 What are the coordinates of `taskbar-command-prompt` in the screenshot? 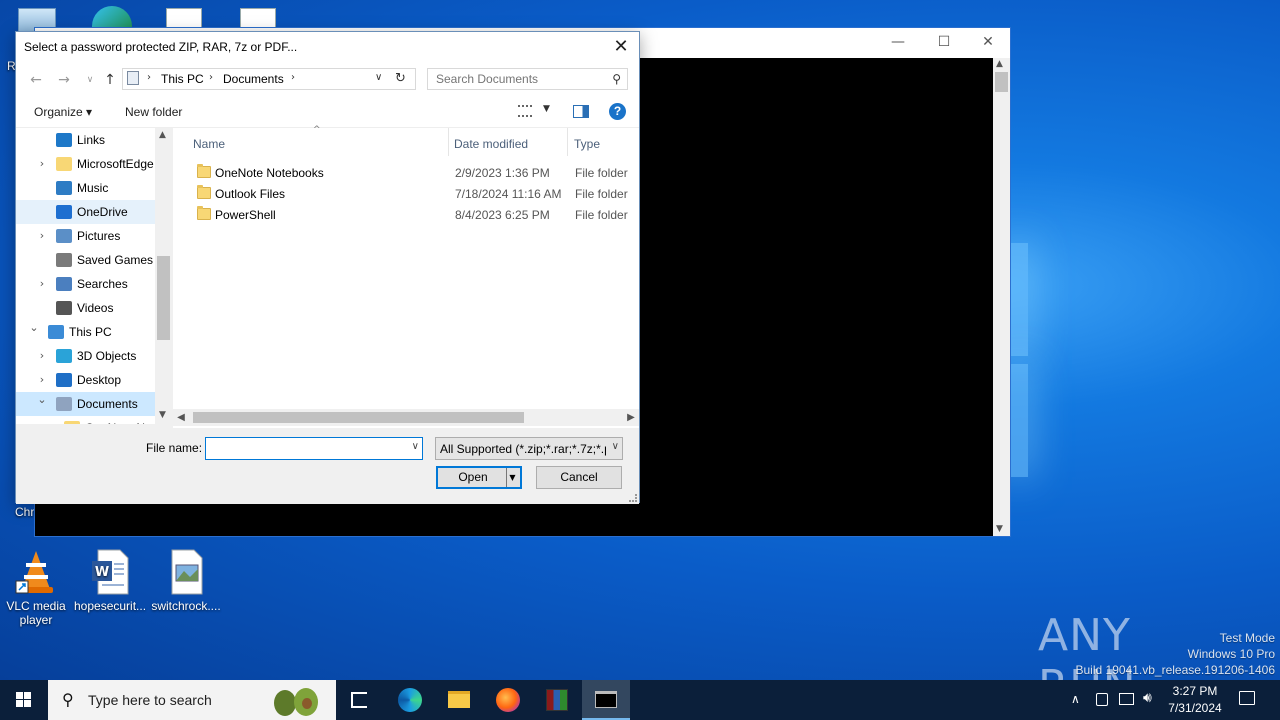 It's located at (606, 700).